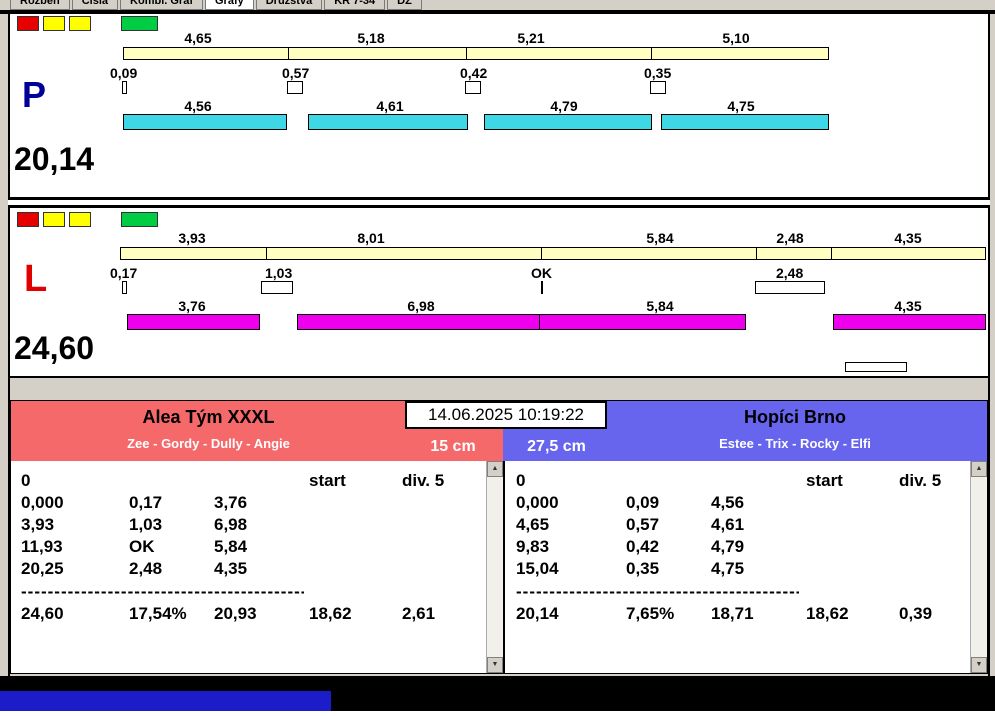  What do you see at coordinates (42, 546) in the screenshot?
I see `table-cell: 11,93` at bounding box center [42, 546].